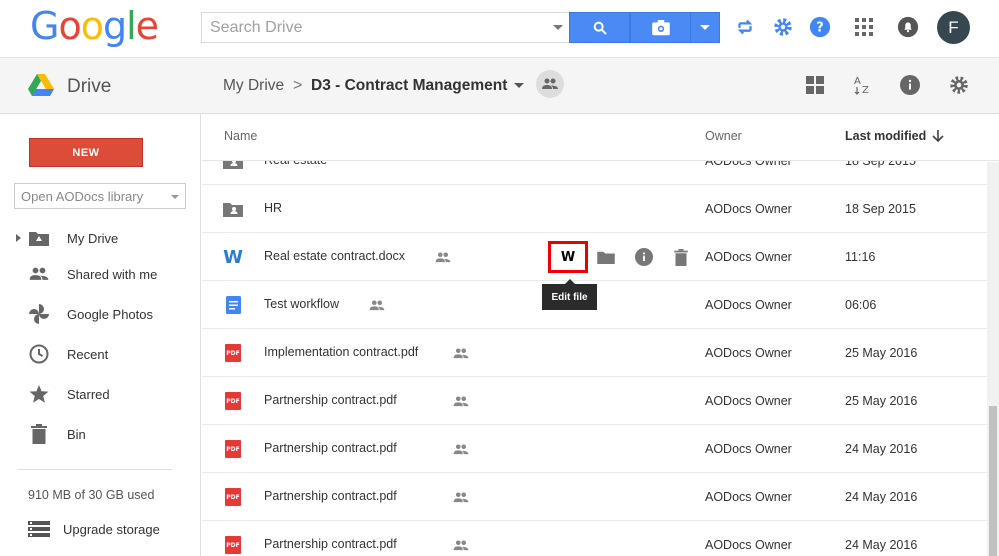 The height and width of the screenshot is (556, 999). What do you see at coordinates (301, 304) in the screenshot?
I see `file-name: Test workflow` at bounding box center [301, 304].